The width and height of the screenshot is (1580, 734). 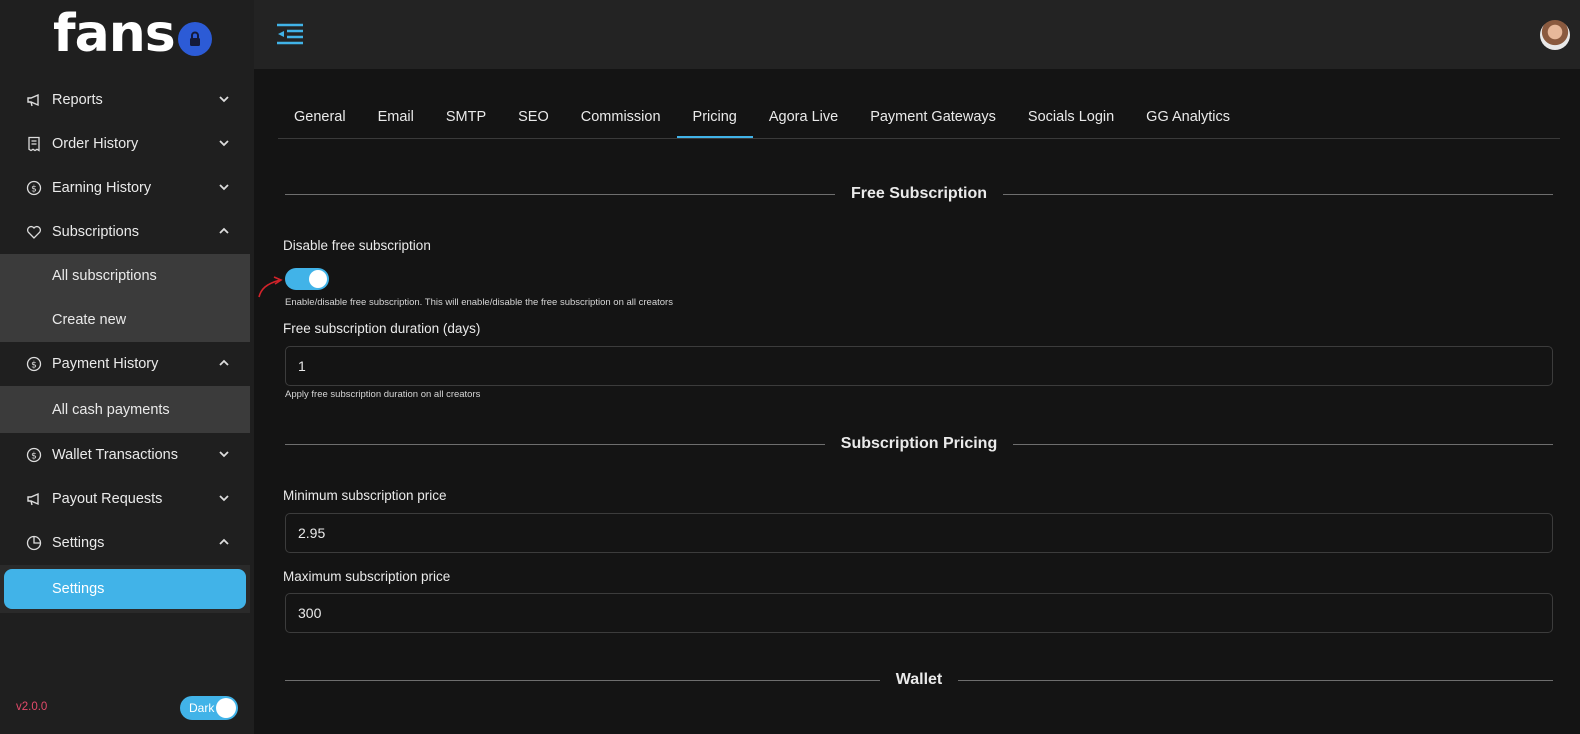 I want to click on section-divider-wallet: Wallet, so click(x=919, y=680).